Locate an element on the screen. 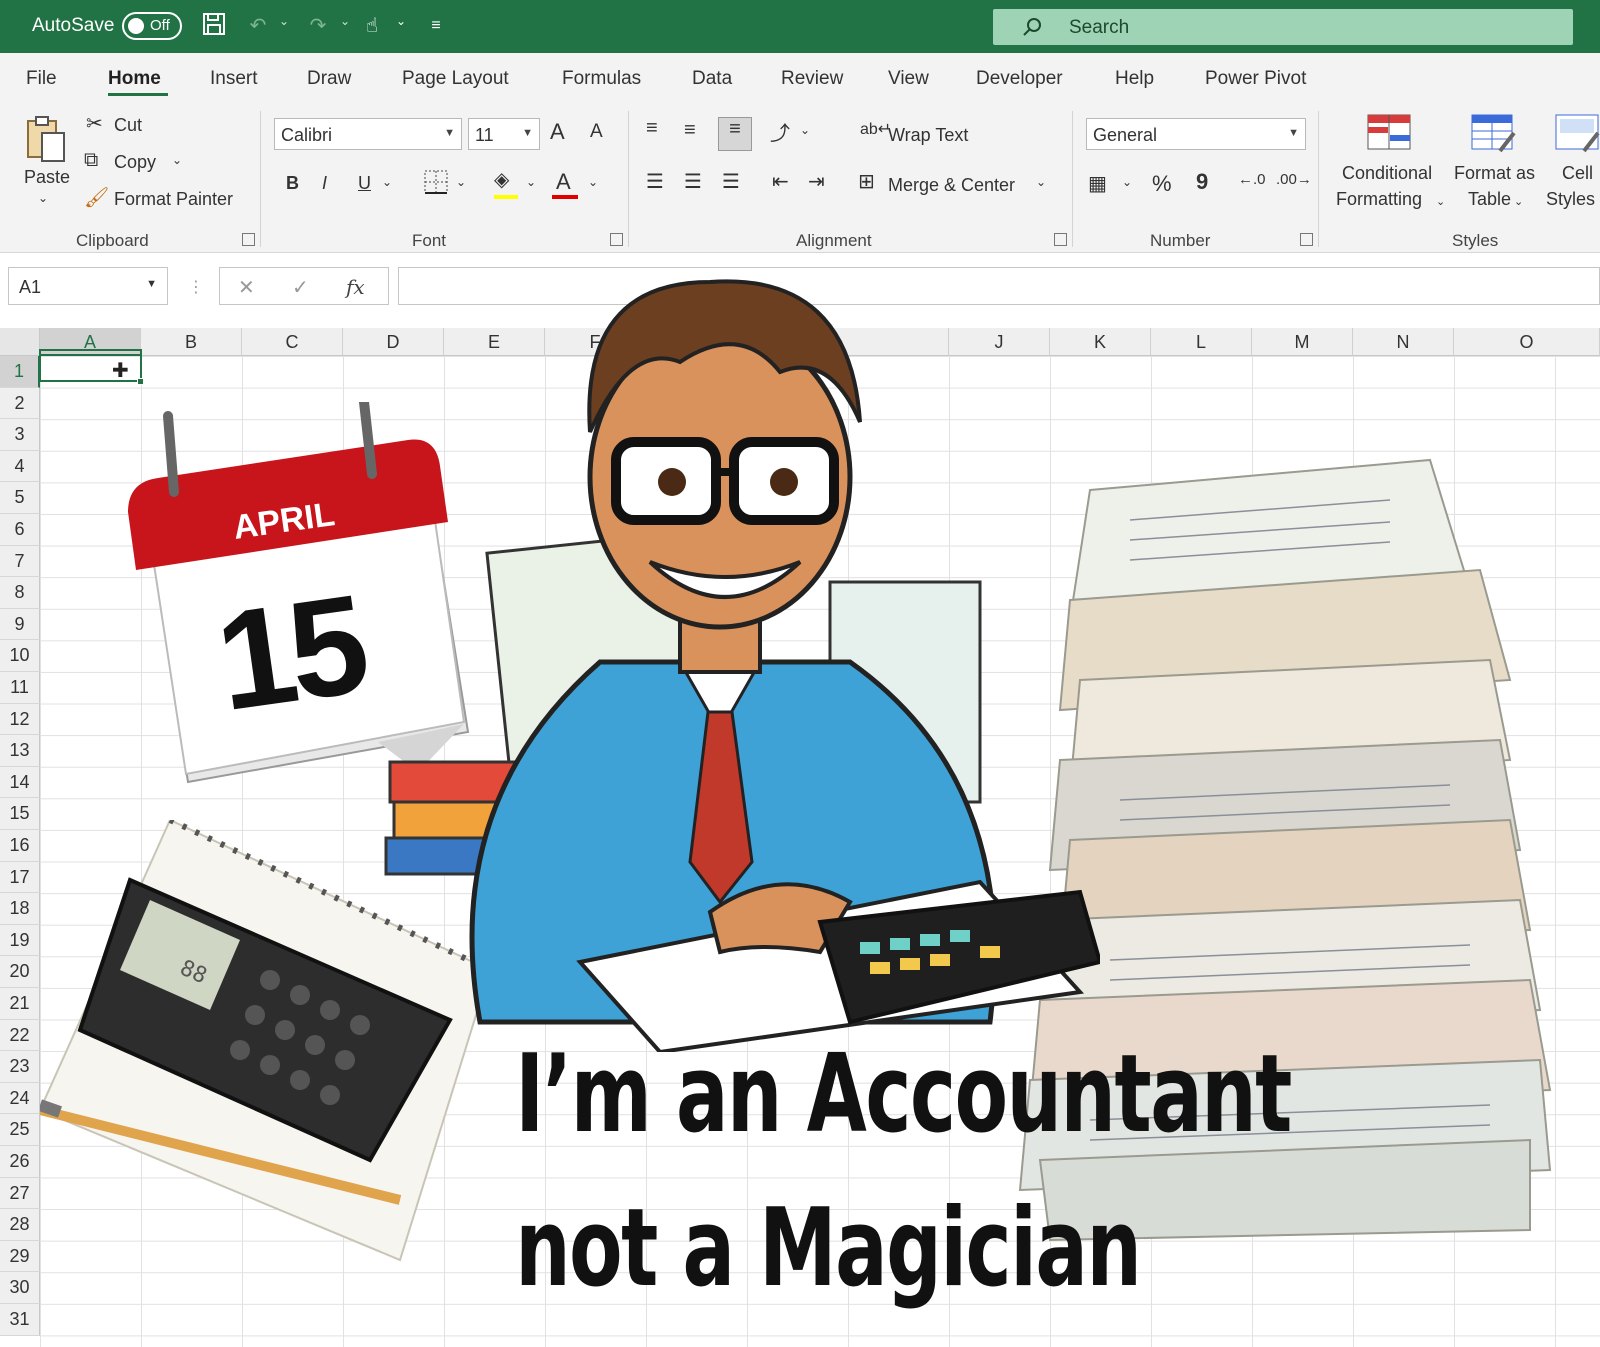 The height and width of the screenshot is (1347, 1600). tab-home: Home is located at coordinates (134, 79).